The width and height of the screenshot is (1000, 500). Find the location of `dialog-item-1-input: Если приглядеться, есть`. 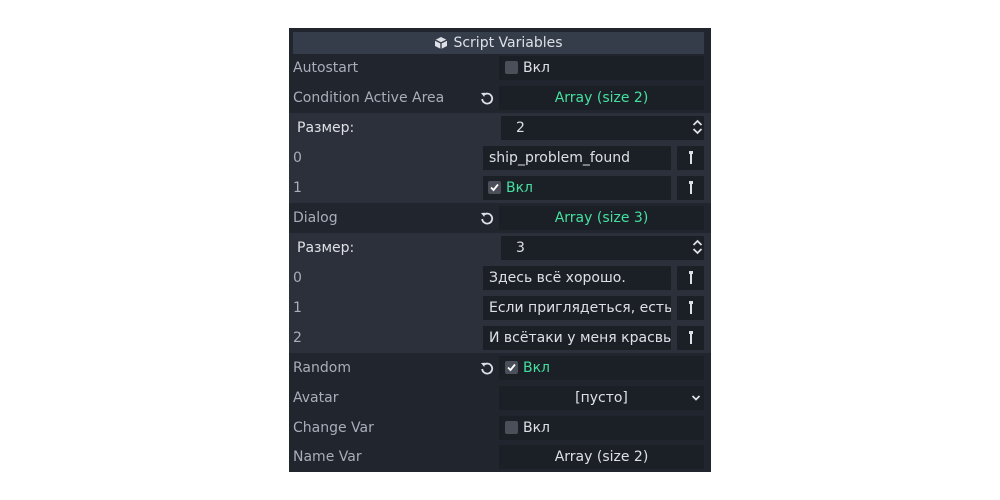

dialog-item-1-input: Если приглядеться, есть is located at coordinates (577, 308).